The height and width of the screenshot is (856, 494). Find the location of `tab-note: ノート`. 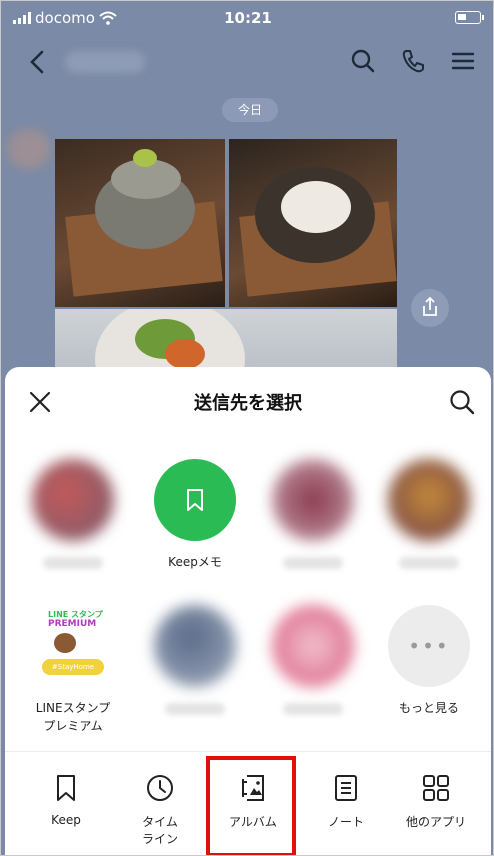

tab-note: ノート is located at coordinates (346, 801).